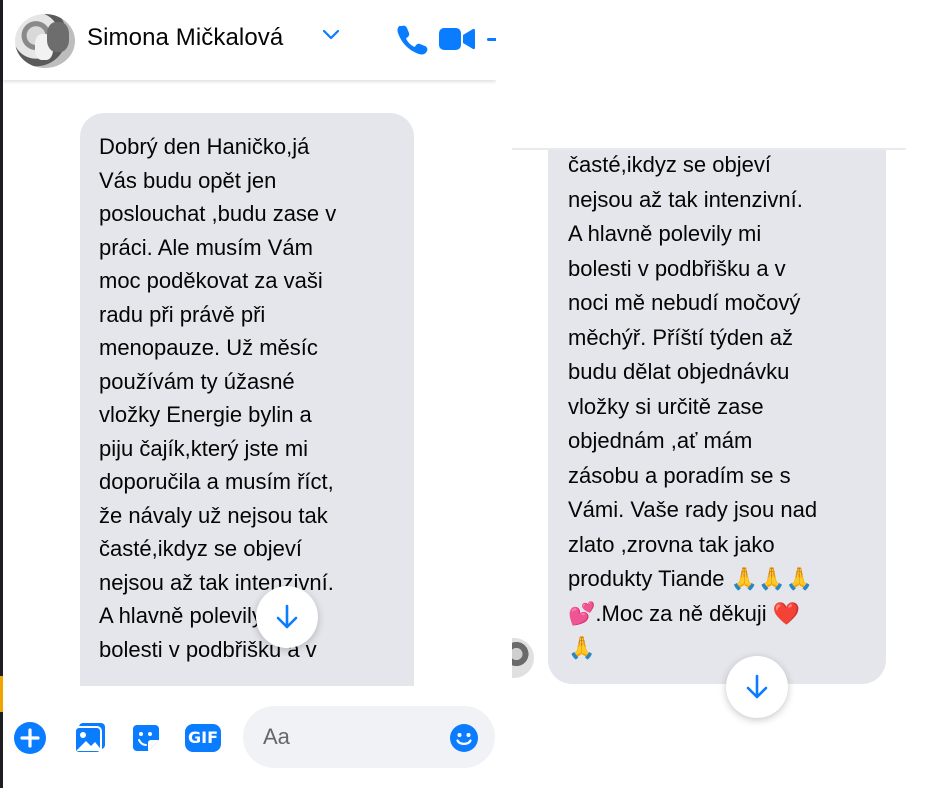 The height and width of the screenshot is (788, 940). I want to click on chat-header: Simona Mičkalová, so click(249, 40).